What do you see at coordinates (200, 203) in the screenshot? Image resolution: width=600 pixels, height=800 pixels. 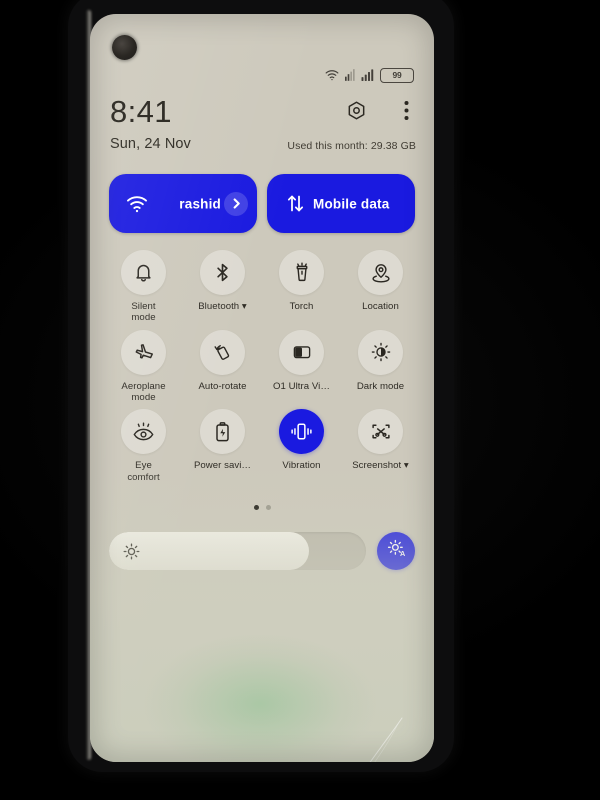 I see `wifi-network-name: rashid` at bounding box center [200, 203].